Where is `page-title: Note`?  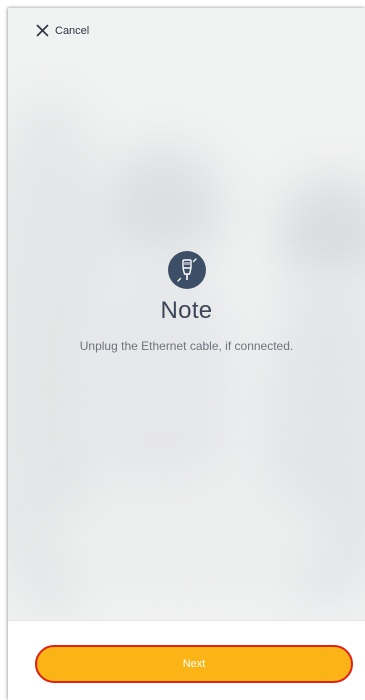 page-title: Note is located at coordinates (186, 310).